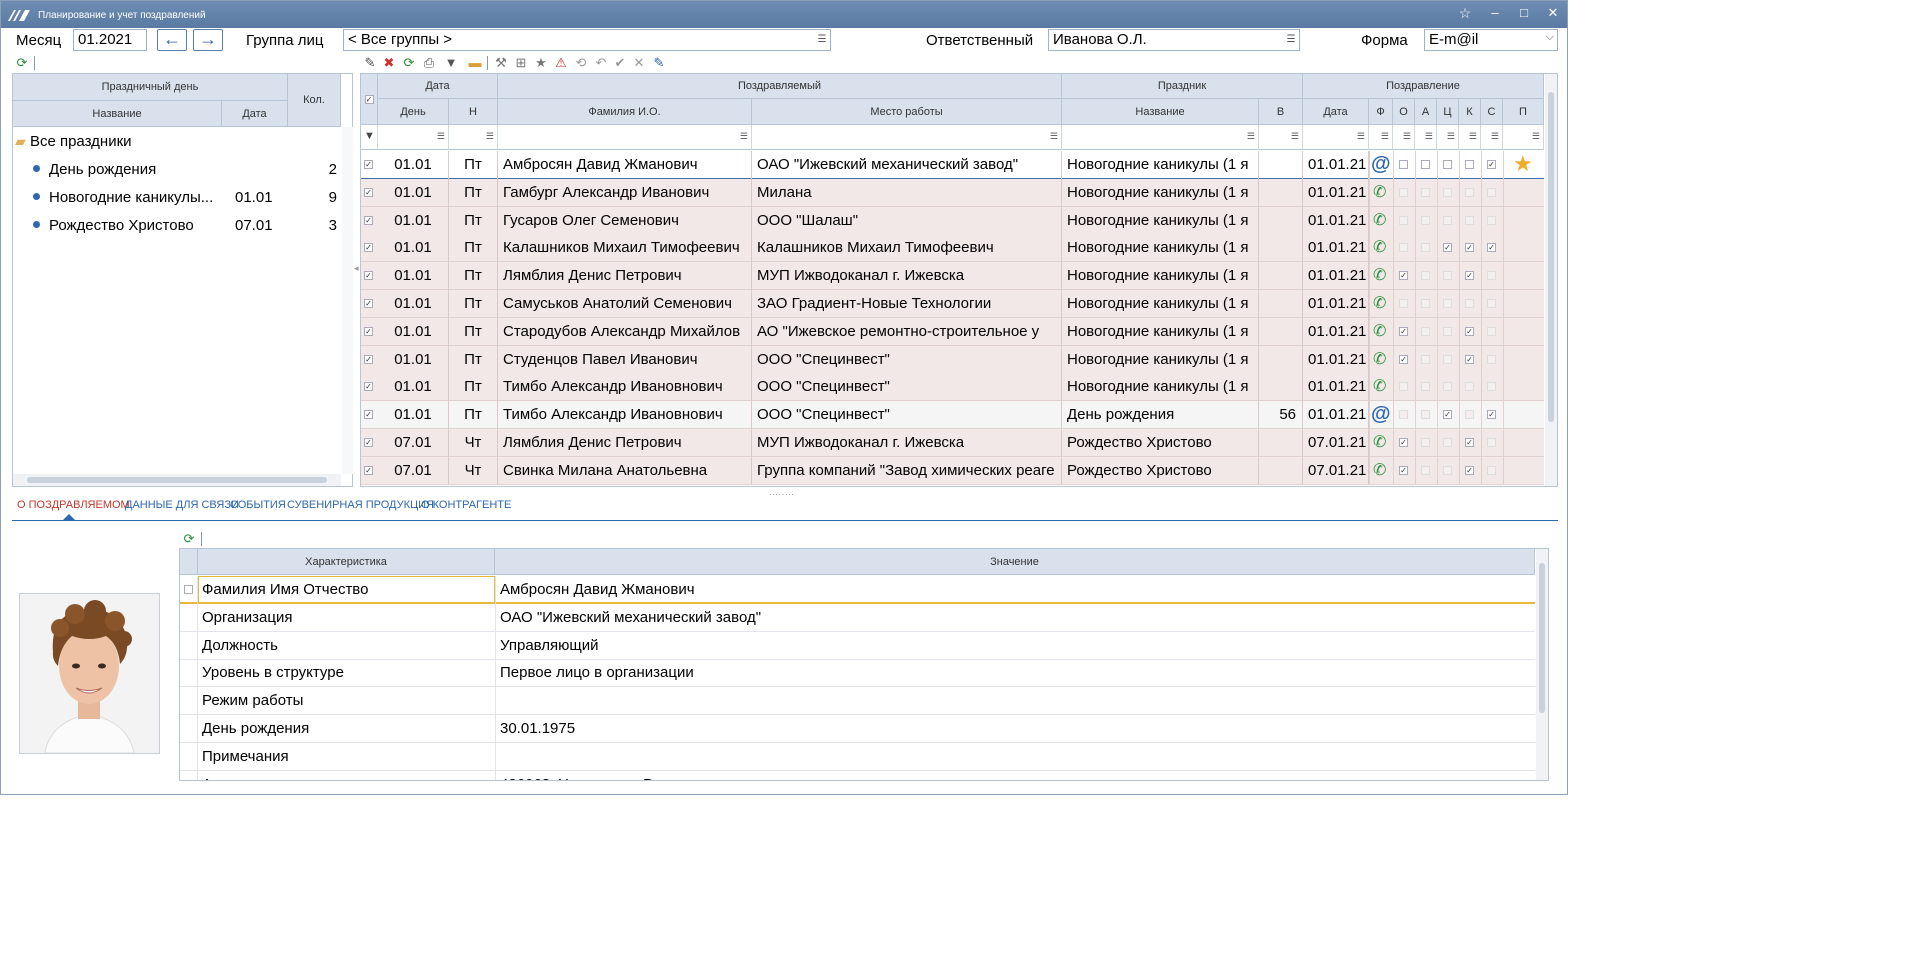  What do you see at coordinates (255, 114) in the screenshot?
I see `date-header: Дата` at bounding box center [255, 114].